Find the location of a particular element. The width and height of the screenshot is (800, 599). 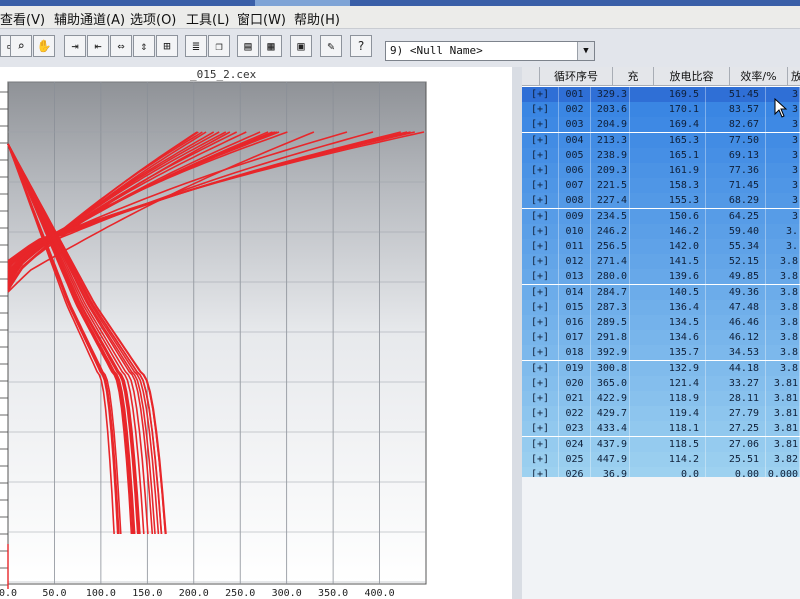

table-header-efficiency: 效率/% is located at coordinates (759, 76).